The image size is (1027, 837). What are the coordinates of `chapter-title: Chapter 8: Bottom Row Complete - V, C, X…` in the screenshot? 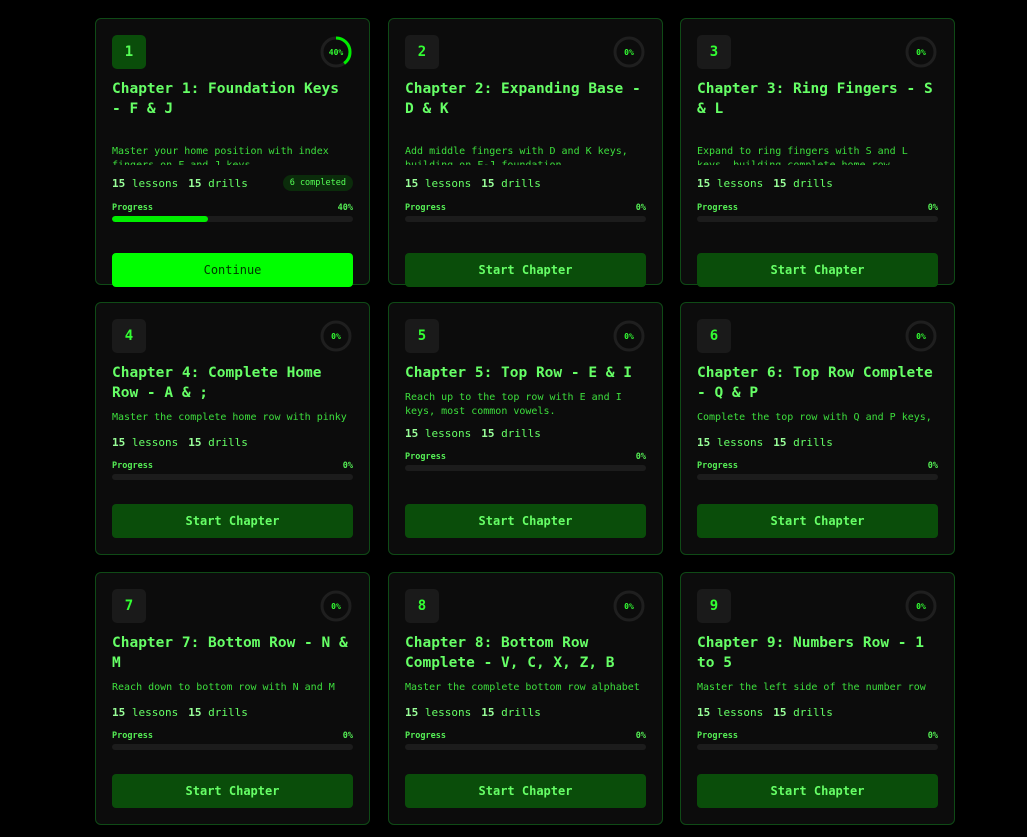 It's located at (510, 653).